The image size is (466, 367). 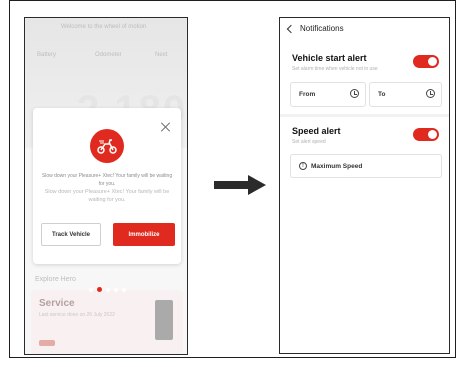 I want to click on maximum-speed-field: ! Maximum Speed, so click(x=366, y=166).